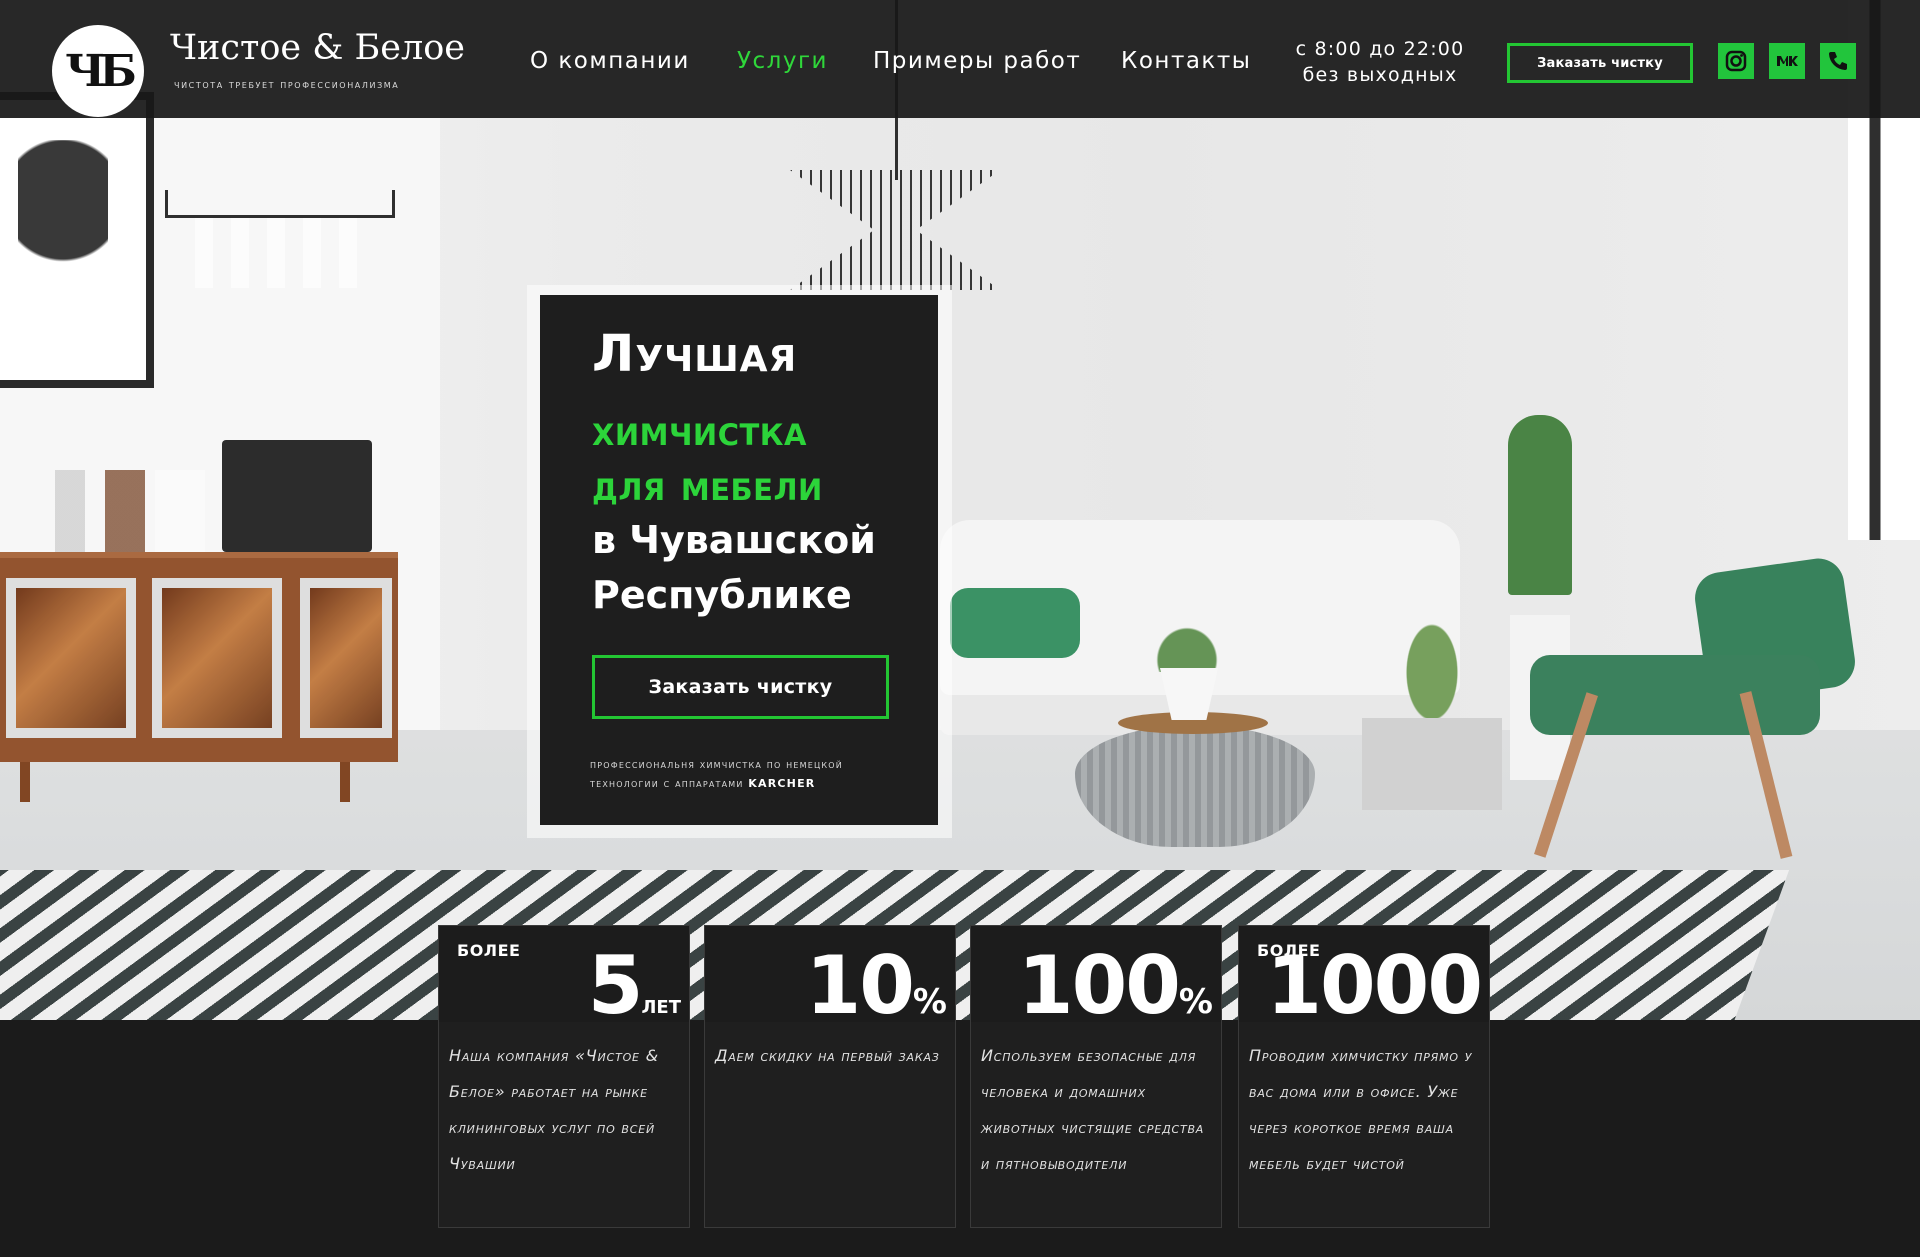 The image size is (1920, 1257). Describe the element at coordinates (830, 1076) in the screenshot. I see `stat-card-discount: 10% Даем скидку на первый заказ` at that location.